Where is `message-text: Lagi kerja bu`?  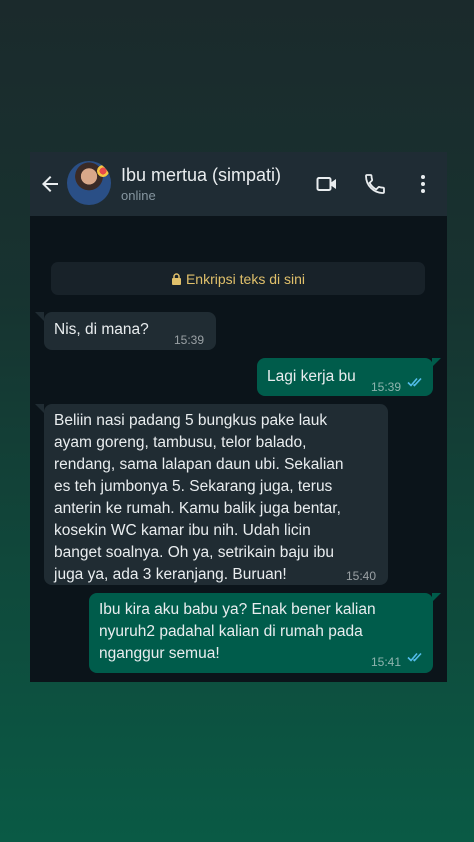
message-text: Lagi kerja bu is located at coordinates (311, 376).